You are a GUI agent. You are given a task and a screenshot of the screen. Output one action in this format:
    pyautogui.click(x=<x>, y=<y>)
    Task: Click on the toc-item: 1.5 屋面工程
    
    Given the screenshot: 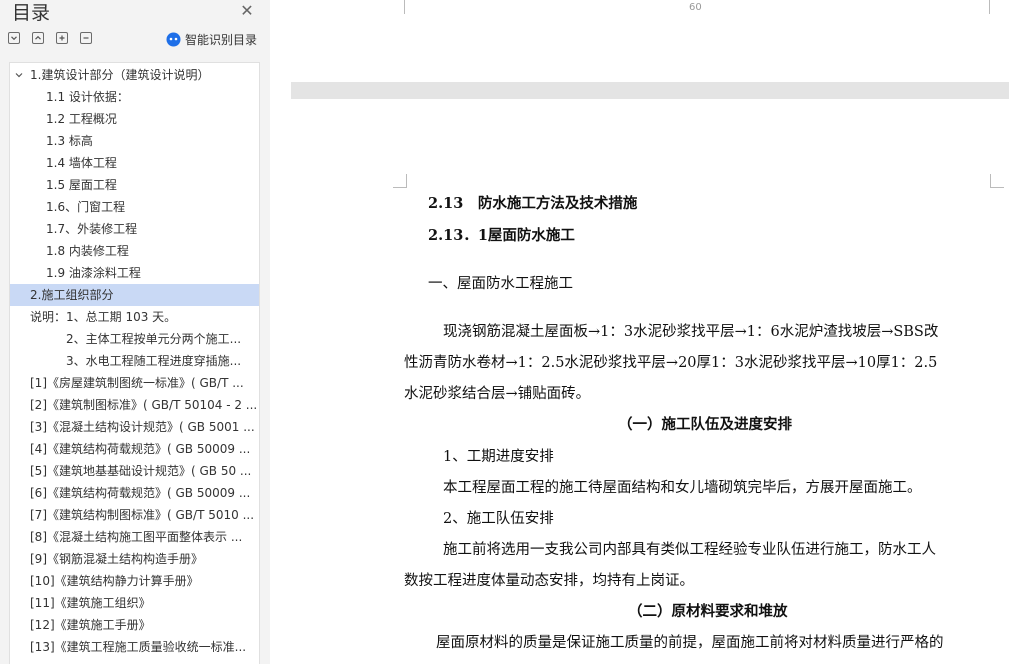 What is the action you would take?
    pyautogui.click(x=134, y=185)
    